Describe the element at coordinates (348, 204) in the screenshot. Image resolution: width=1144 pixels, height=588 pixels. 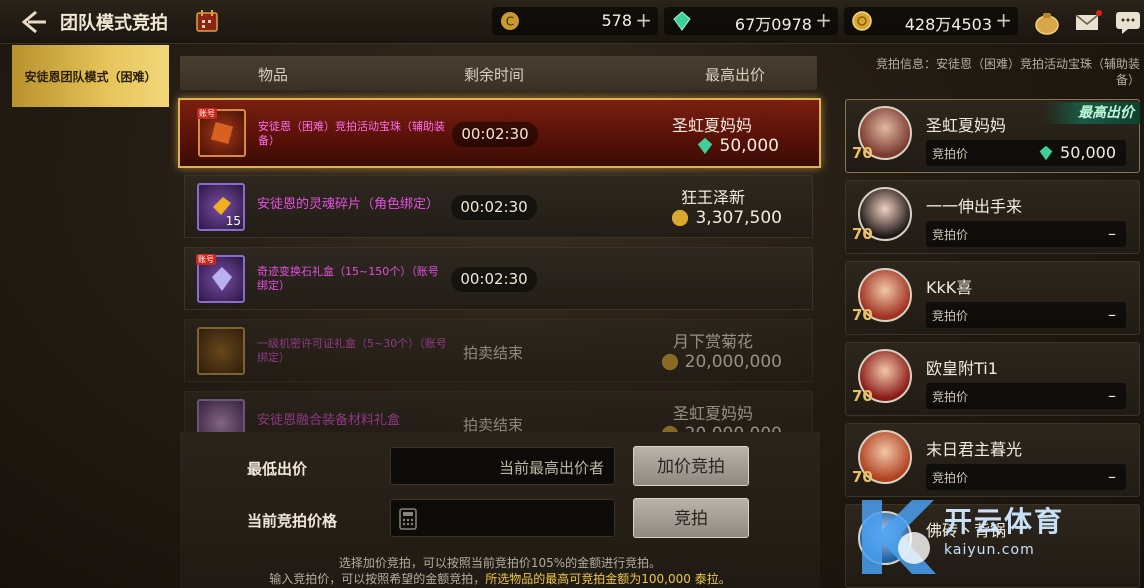
I see `item-name: 安徒恩的灵魂碎片（角色绑定）` at that location.